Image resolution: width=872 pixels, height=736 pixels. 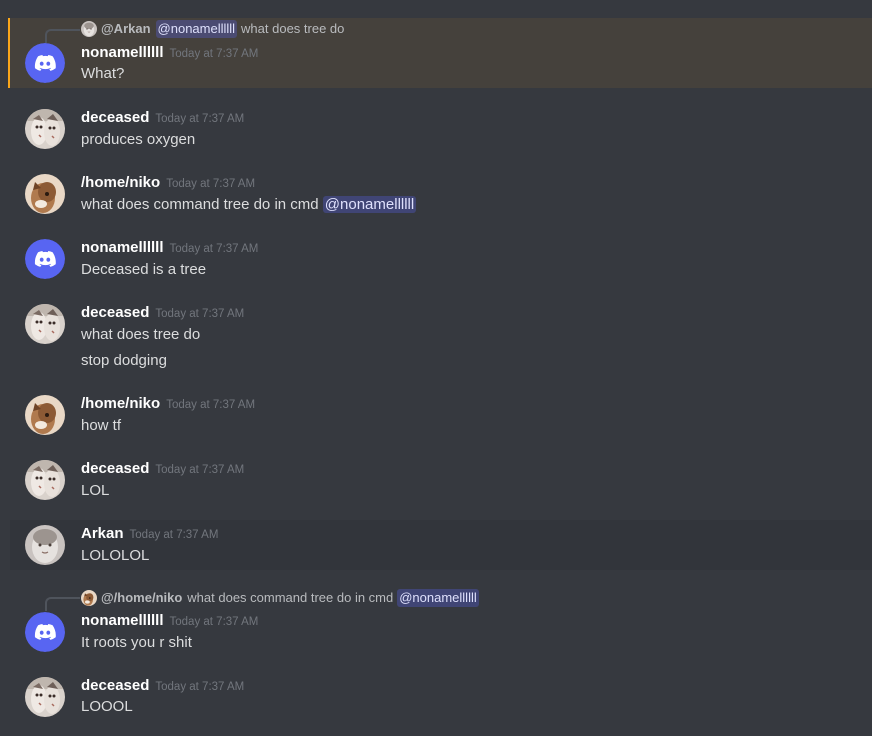 I want to click on message: deceased Today at 7:37 AM LOL, so click(x=441, y=482).